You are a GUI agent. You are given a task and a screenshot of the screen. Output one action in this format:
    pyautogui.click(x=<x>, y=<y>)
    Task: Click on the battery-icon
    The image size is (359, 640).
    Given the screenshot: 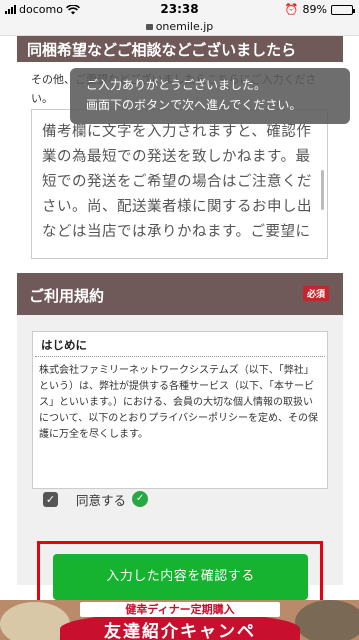 What is the action you would take?
    pyautogui.click(x=343, y=9)
    